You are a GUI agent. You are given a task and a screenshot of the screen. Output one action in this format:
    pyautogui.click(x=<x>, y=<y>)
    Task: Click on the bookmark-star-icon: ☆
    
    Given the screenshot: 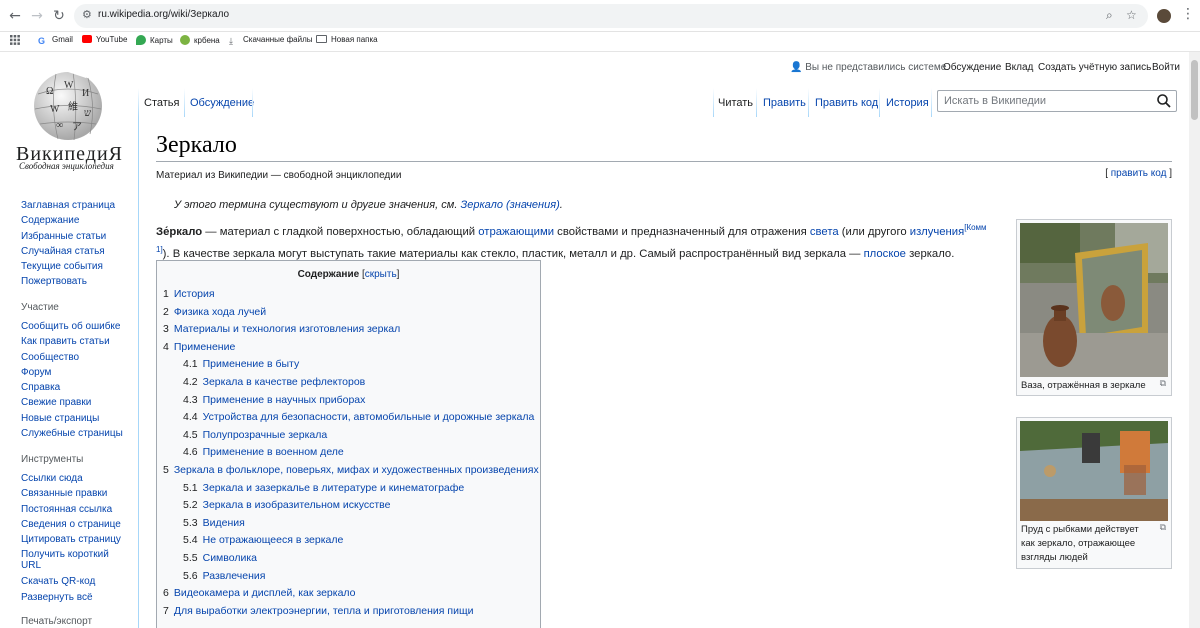 What is the action you would take?
    pyautogui.click(x=1131, y=15)
    